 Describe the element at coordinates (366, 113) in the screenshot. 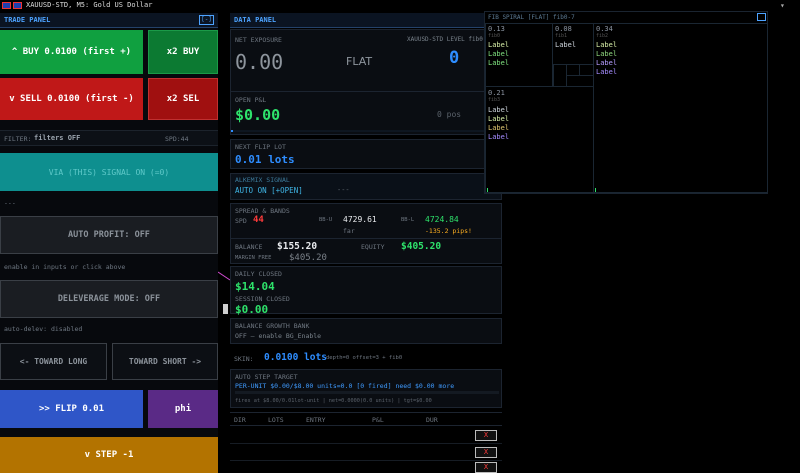

I see `open-pl-card: OPEN P&L $0.00 0 pos` at that location.